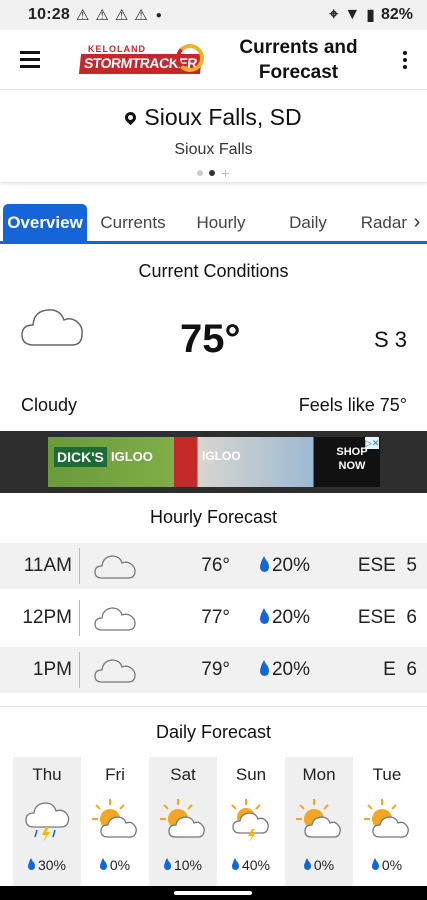 The height and width of the screenshot is (900, 427). Describe the element at coordinates (352, 14) in the screenshot. I see `wifi-icon: ▼` at that location.